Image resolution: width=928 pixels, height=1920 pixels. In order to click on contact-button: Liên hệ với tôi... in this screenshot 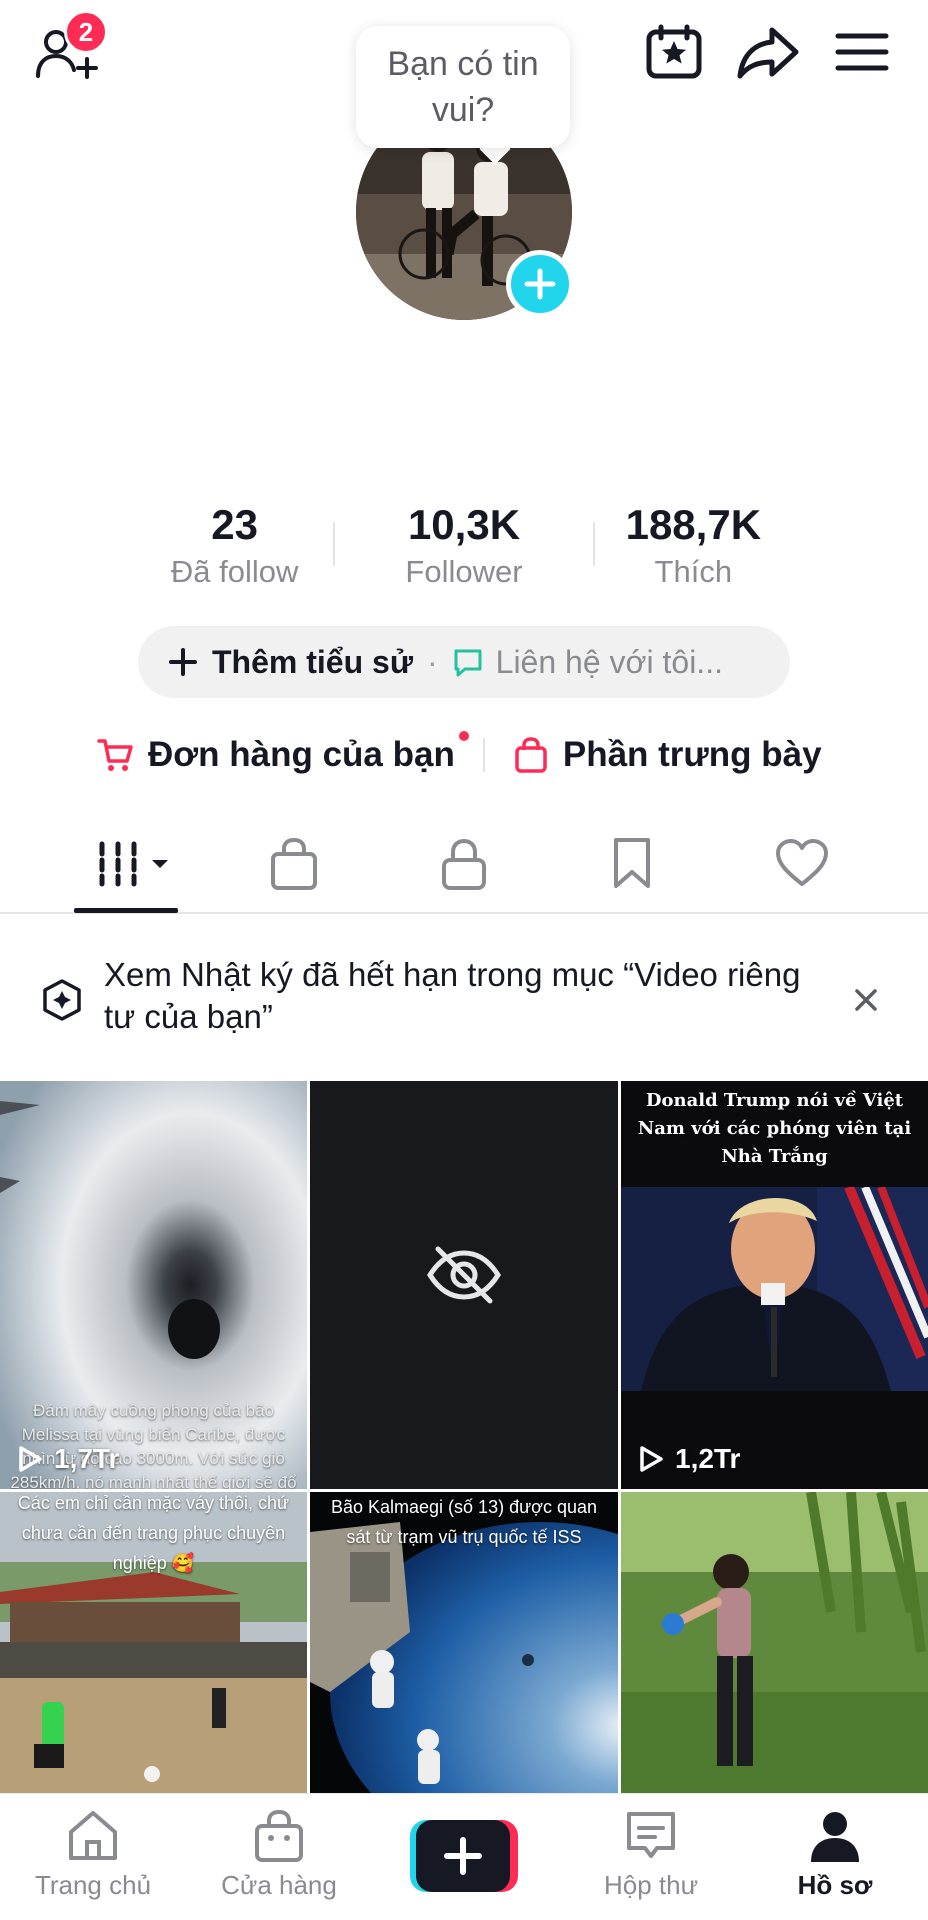, I will do `click(587, 662)`.